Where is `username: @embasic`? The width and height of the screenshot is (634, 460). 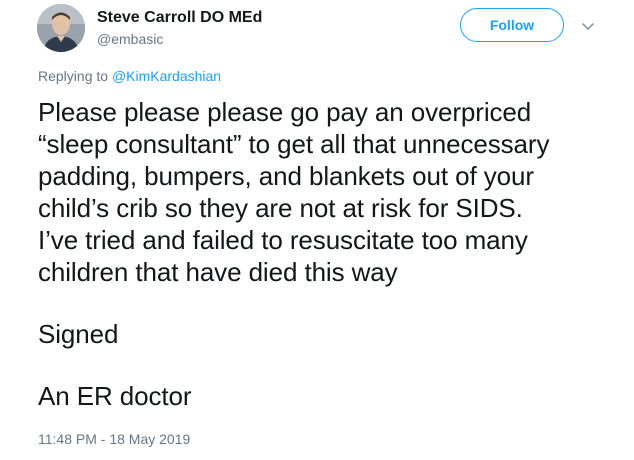
username: @embasic is located at coordinates (179, 39).